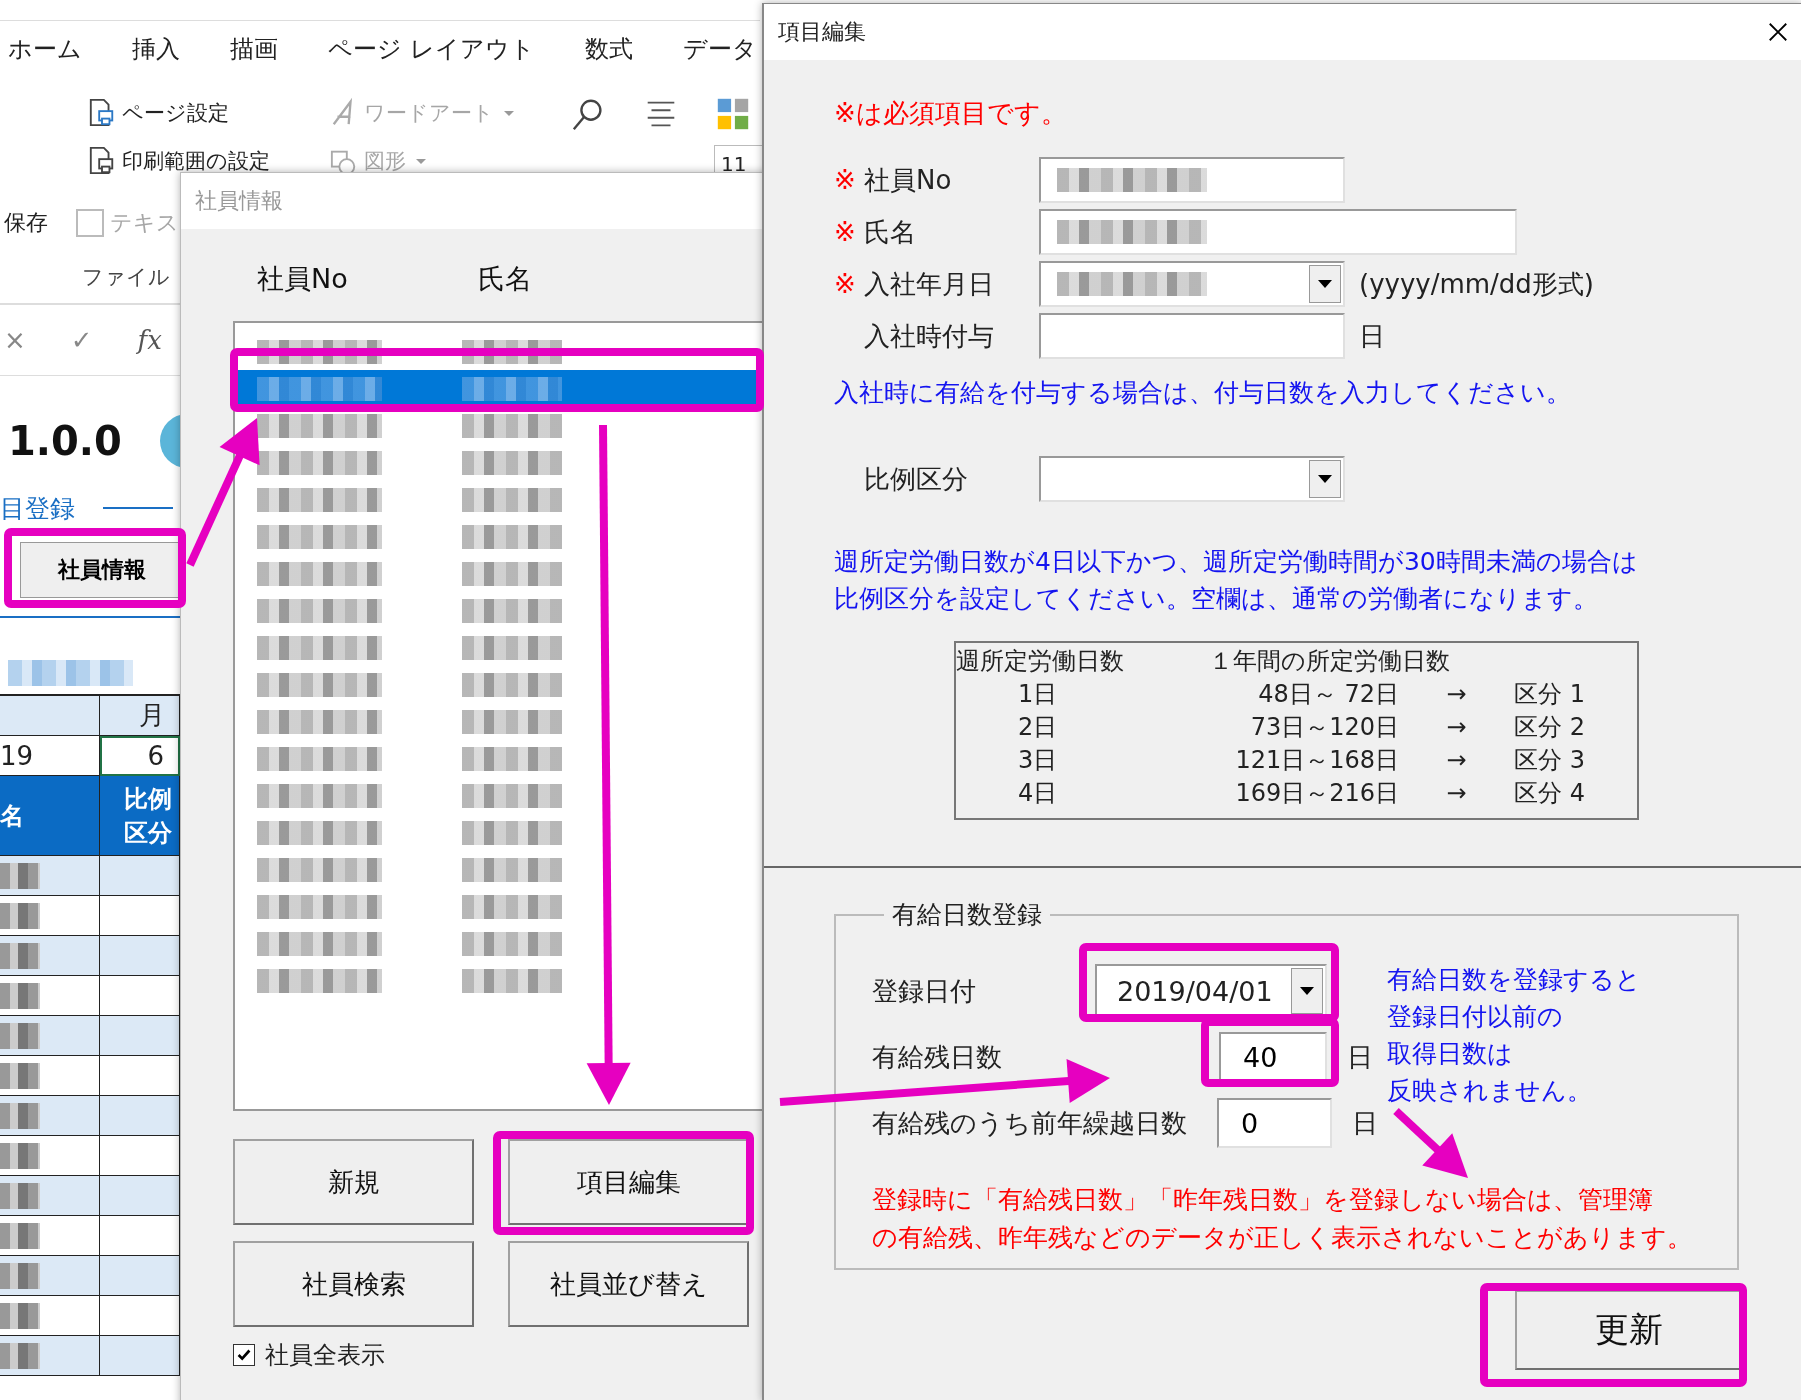 The width and height of the screenshot is (1801, 1400). Describe the element at coordinates (628, 1182) in the screenshot. I see `dialog-button: 項目編集` at that location.